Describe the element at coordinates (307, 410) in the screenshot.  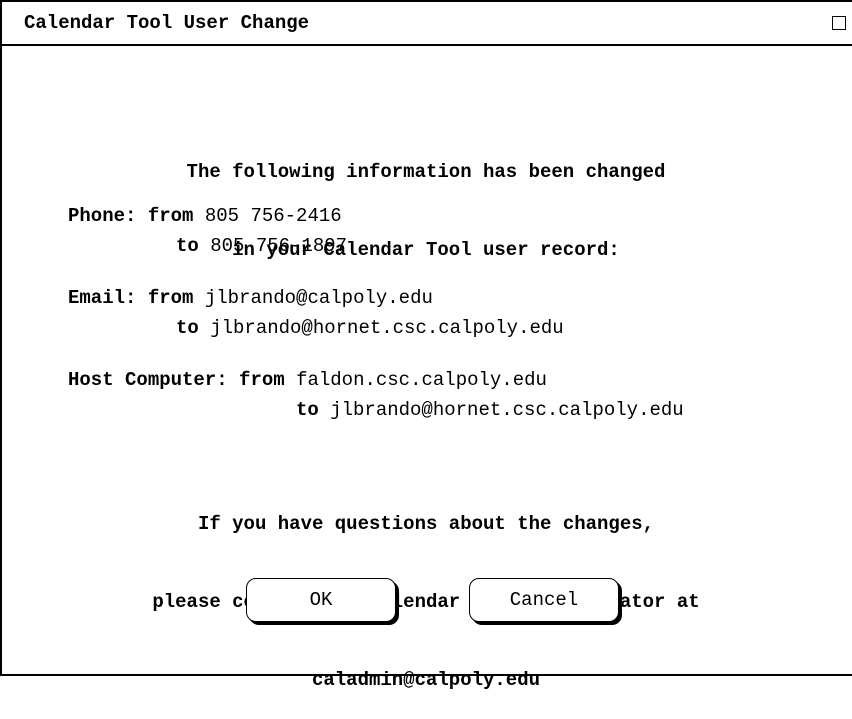
I see `host-to-keyword: to` at that location.